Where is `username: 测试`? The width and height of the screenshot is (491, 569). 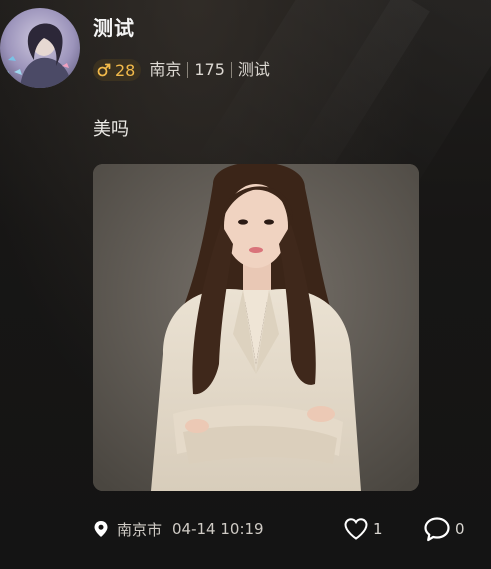 username: 测试 is located at coordinates (114, 28).